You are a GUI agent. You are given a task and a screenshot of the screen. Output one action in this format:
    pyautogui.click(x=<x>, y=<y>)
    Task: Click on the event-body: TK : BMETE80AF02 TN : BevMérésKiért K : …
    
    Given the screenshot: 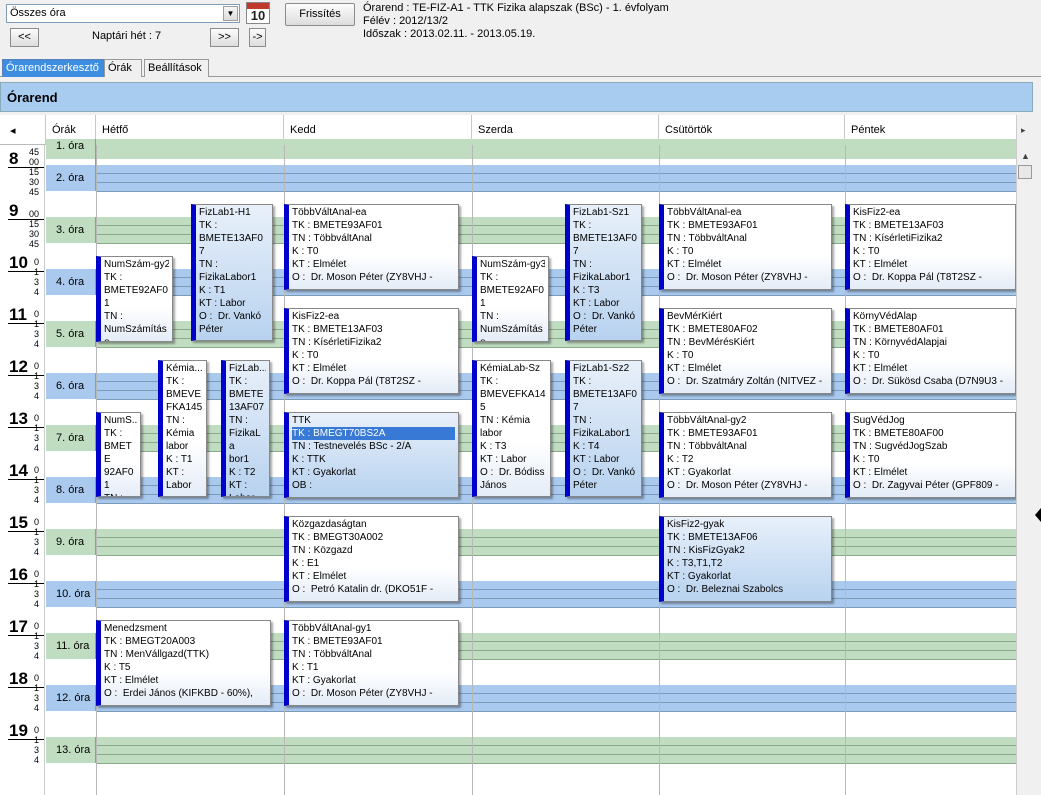 What is the action you would take?
    pyautogui.click(x=745, y=355)
    